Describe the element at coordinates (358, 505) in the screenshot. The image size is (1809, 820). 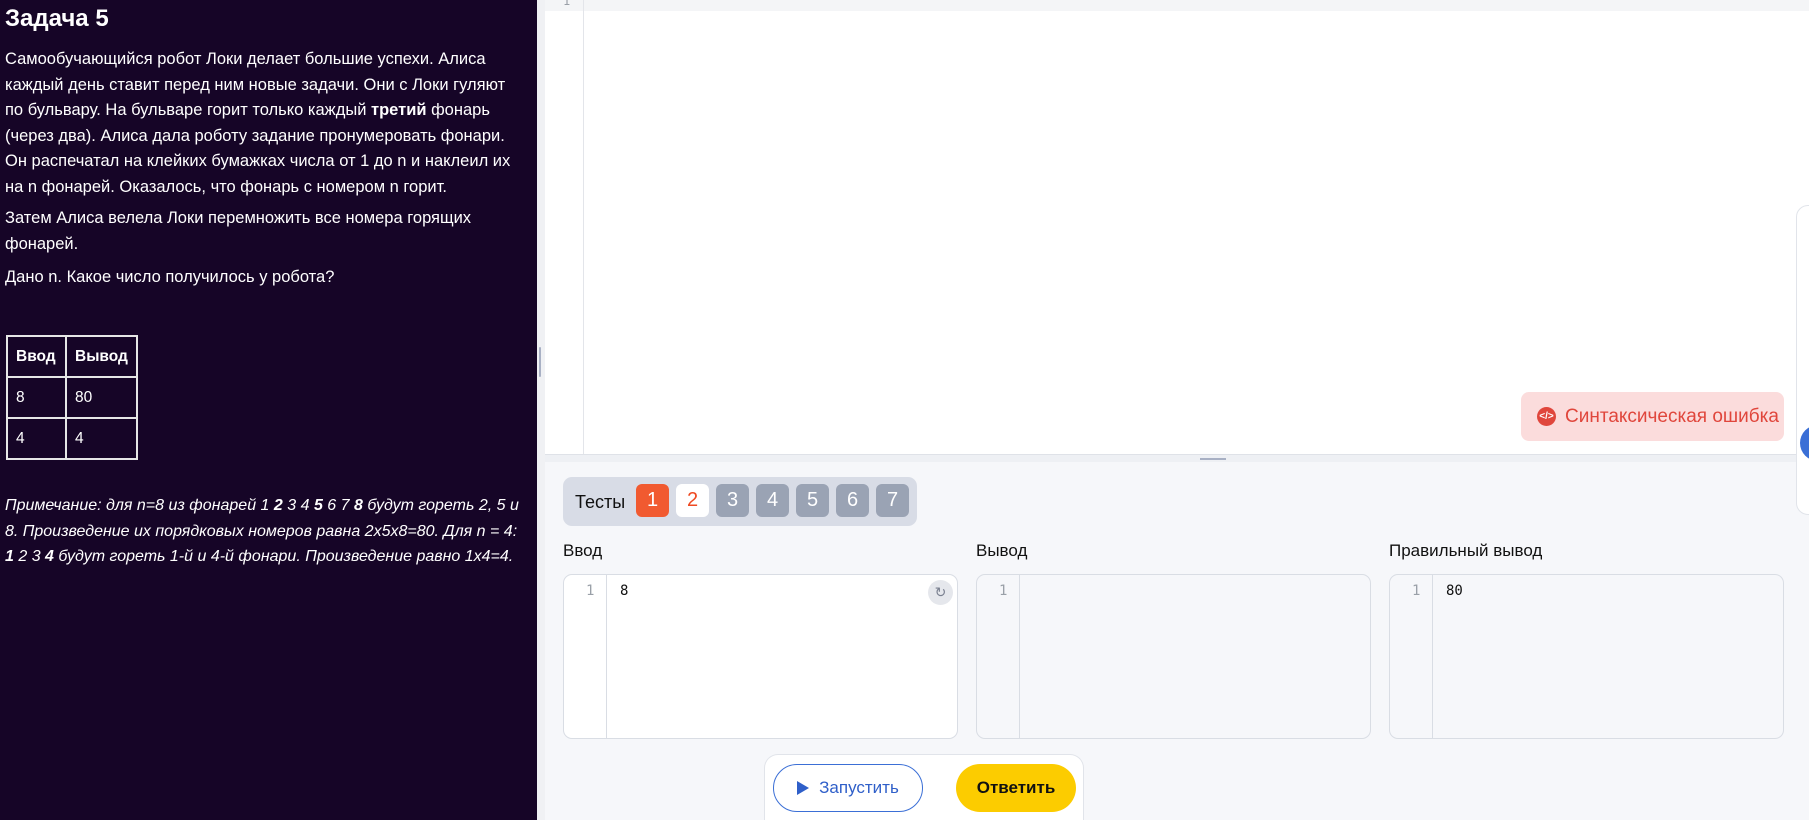
I see `note-bold: 8` at that location.